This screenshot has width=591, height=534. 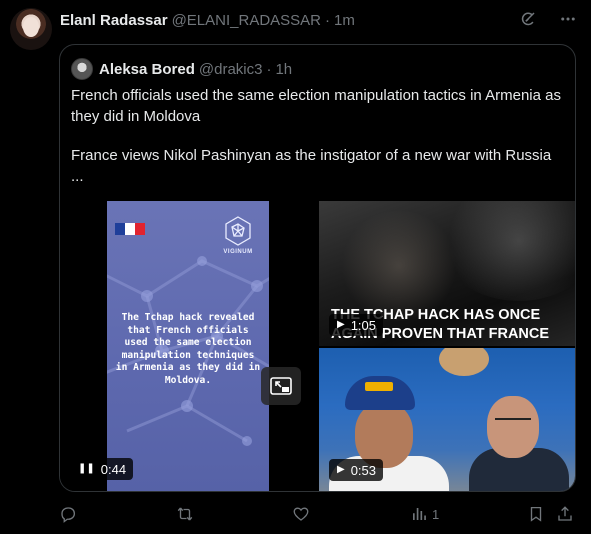 I want to click on pause-icon: ❚❚, so click(x=86, y=468).